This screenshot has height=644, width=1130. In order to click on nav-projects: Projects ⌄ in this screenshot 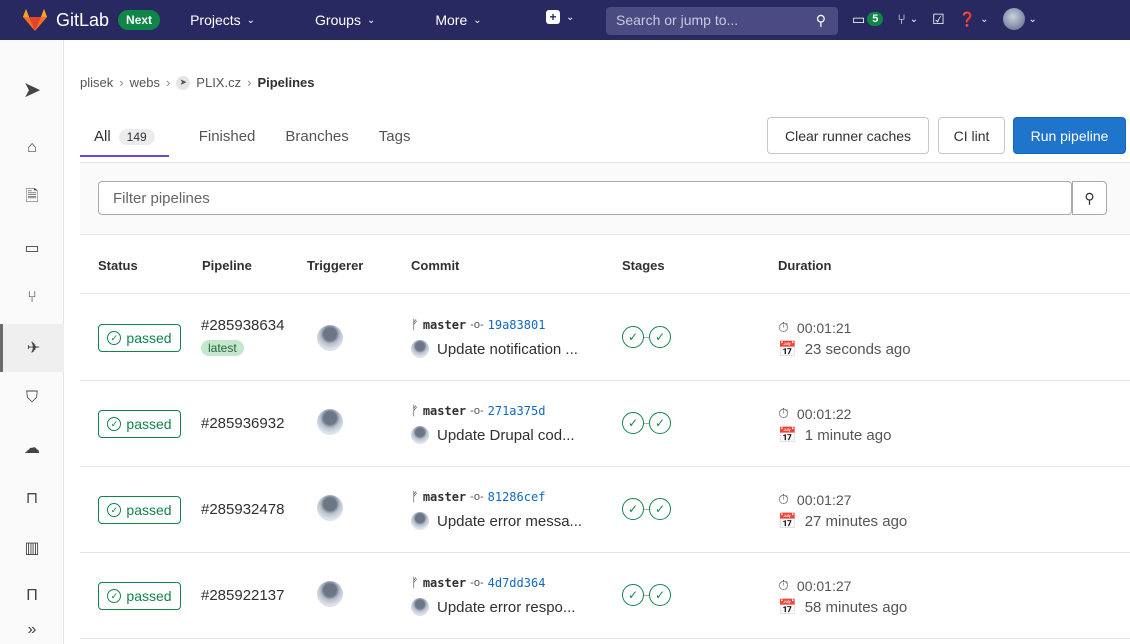, I will do `click(222, 20)`.